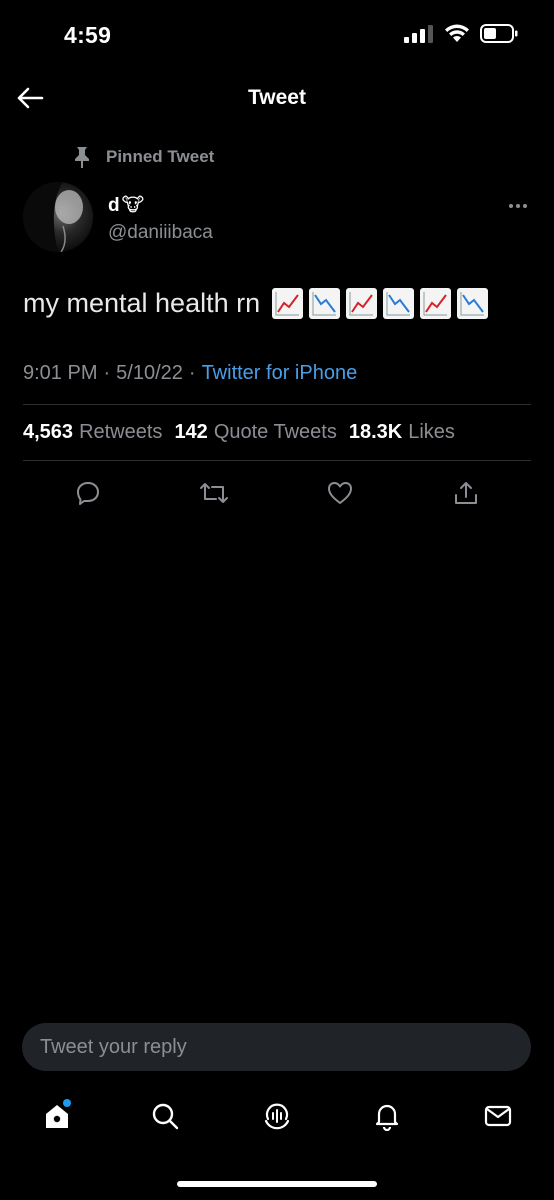  Describe the element at coordinates (67, 1103) in the screenshot. I see `notification-dot` at that location.